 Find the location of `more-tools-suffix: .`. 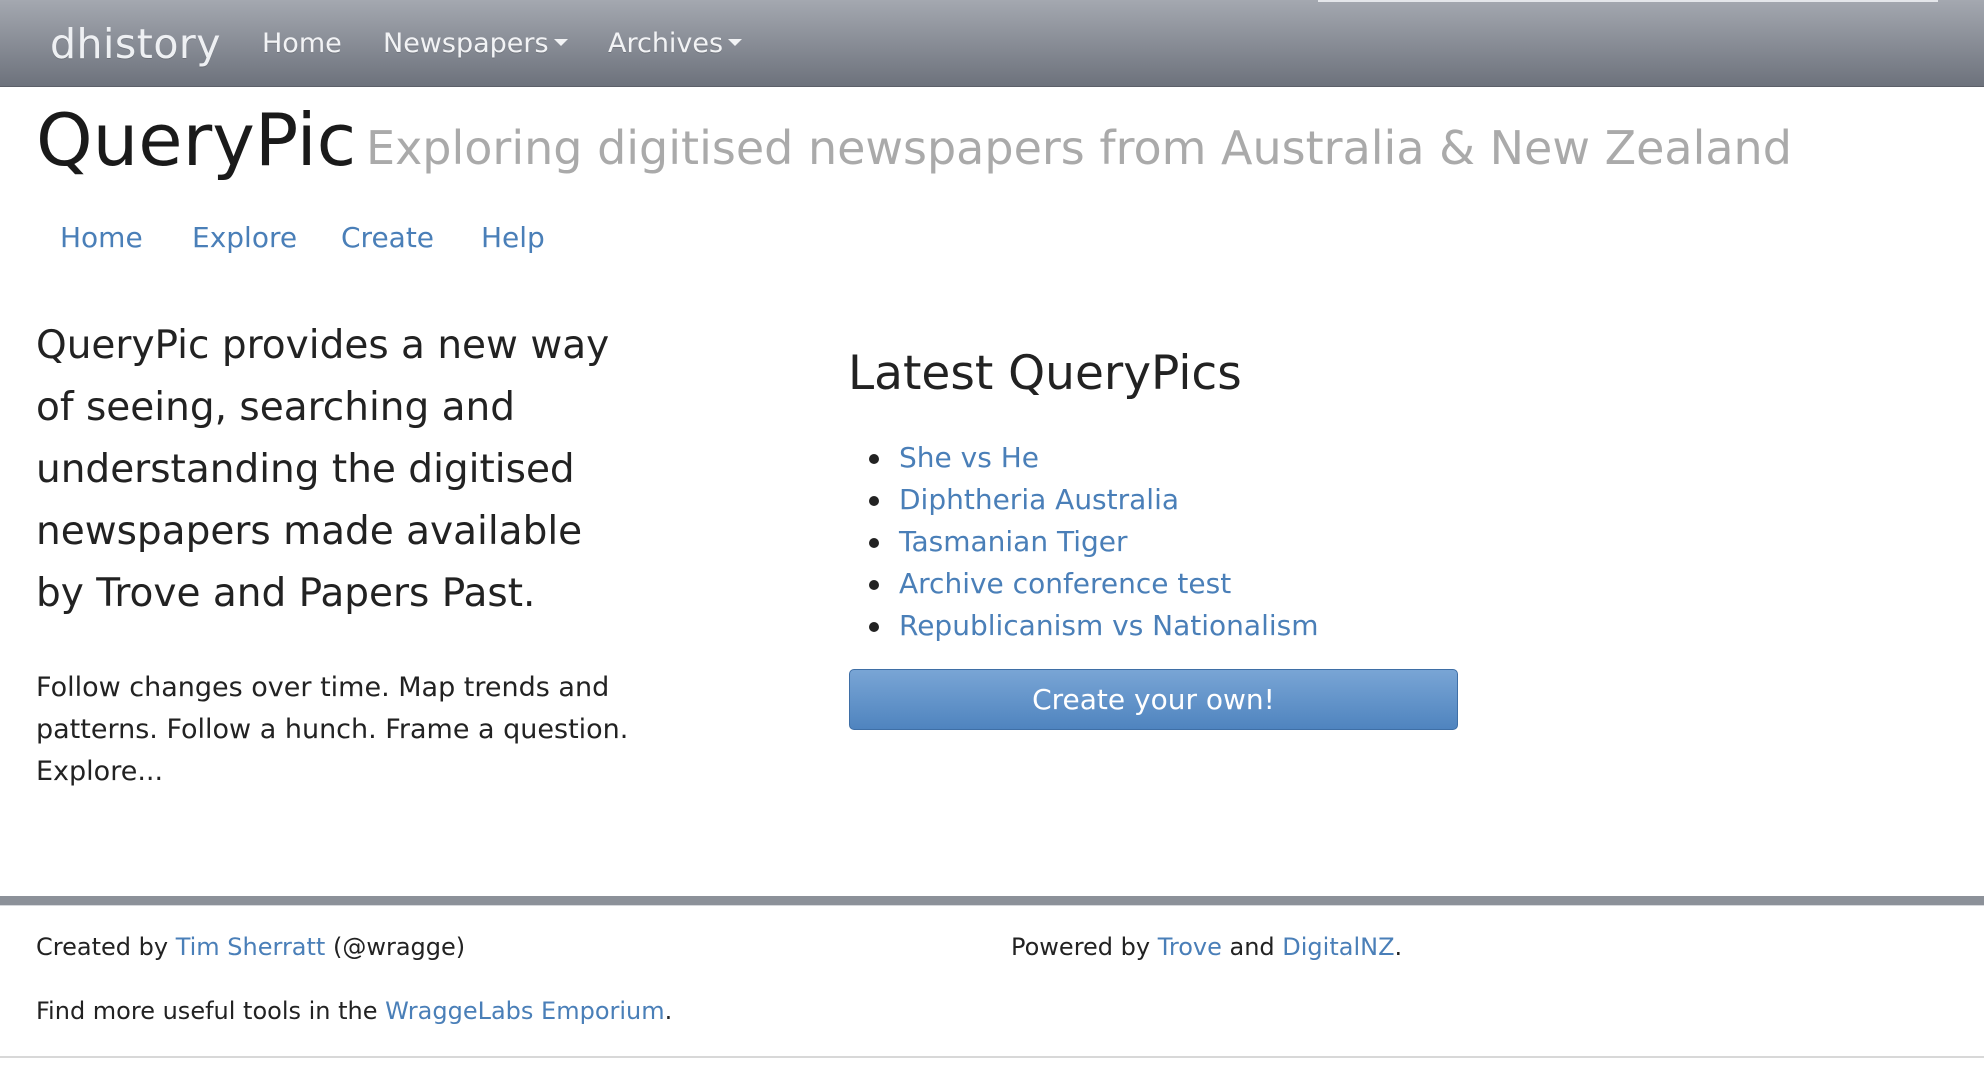

more-tools-suffix: . is located at coordinates (668, 1011).